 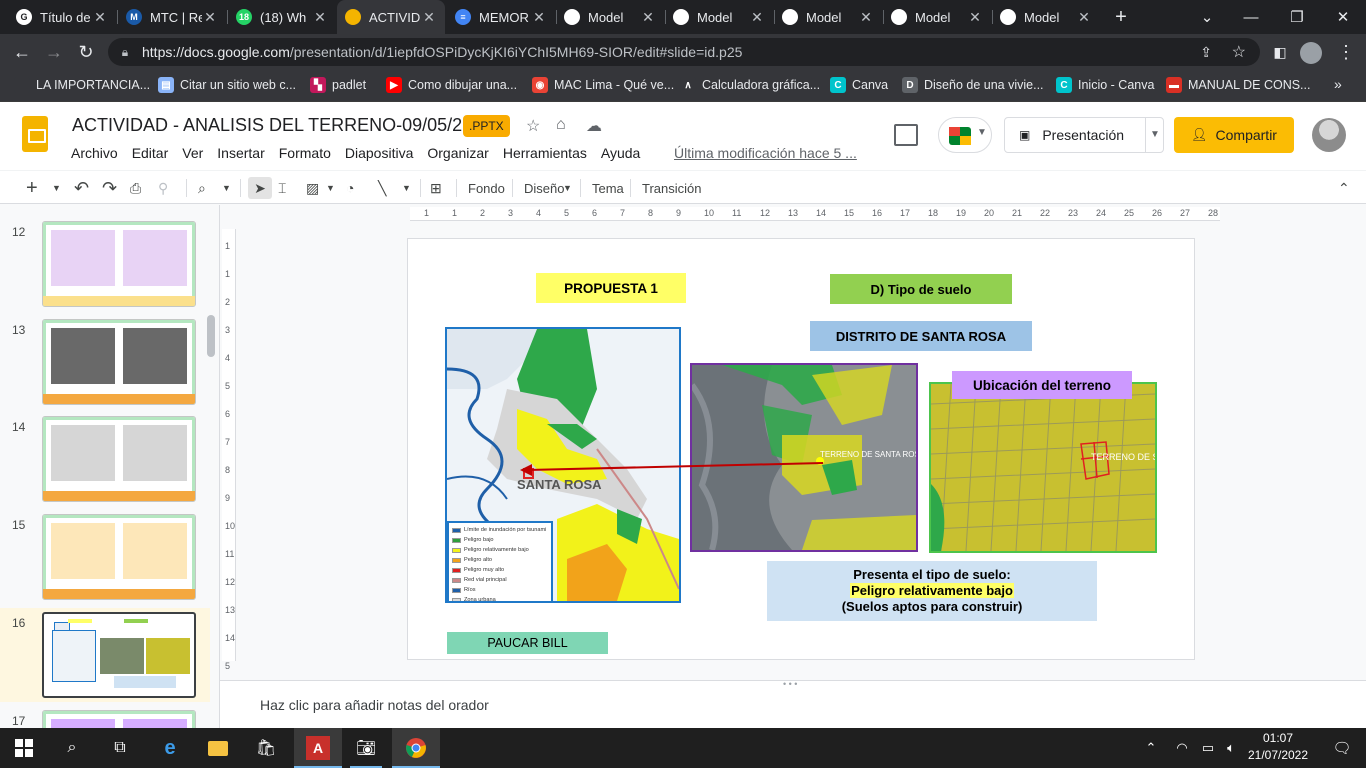 I want to click on line-dropdown-icon: ▼, so click(x=406, y=188).